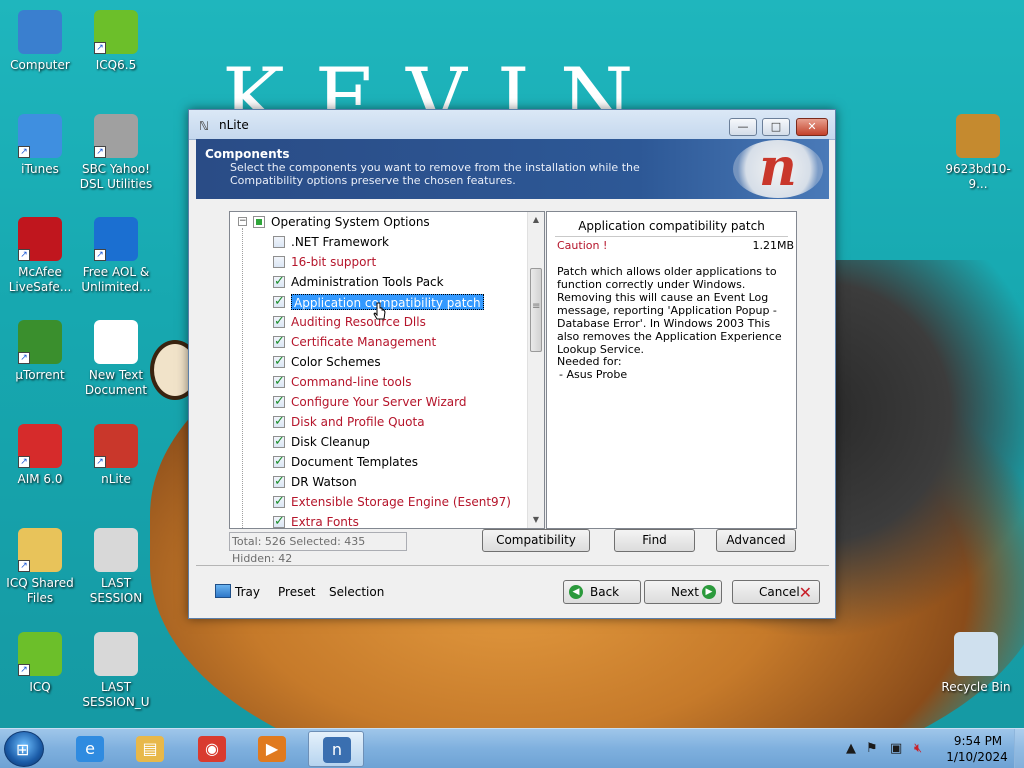 The height and width of the screenshot is (768, 1024). Describe the element at coordinates (683, 592) in the screenshot. I see `next-button: Next ▶` at that location.